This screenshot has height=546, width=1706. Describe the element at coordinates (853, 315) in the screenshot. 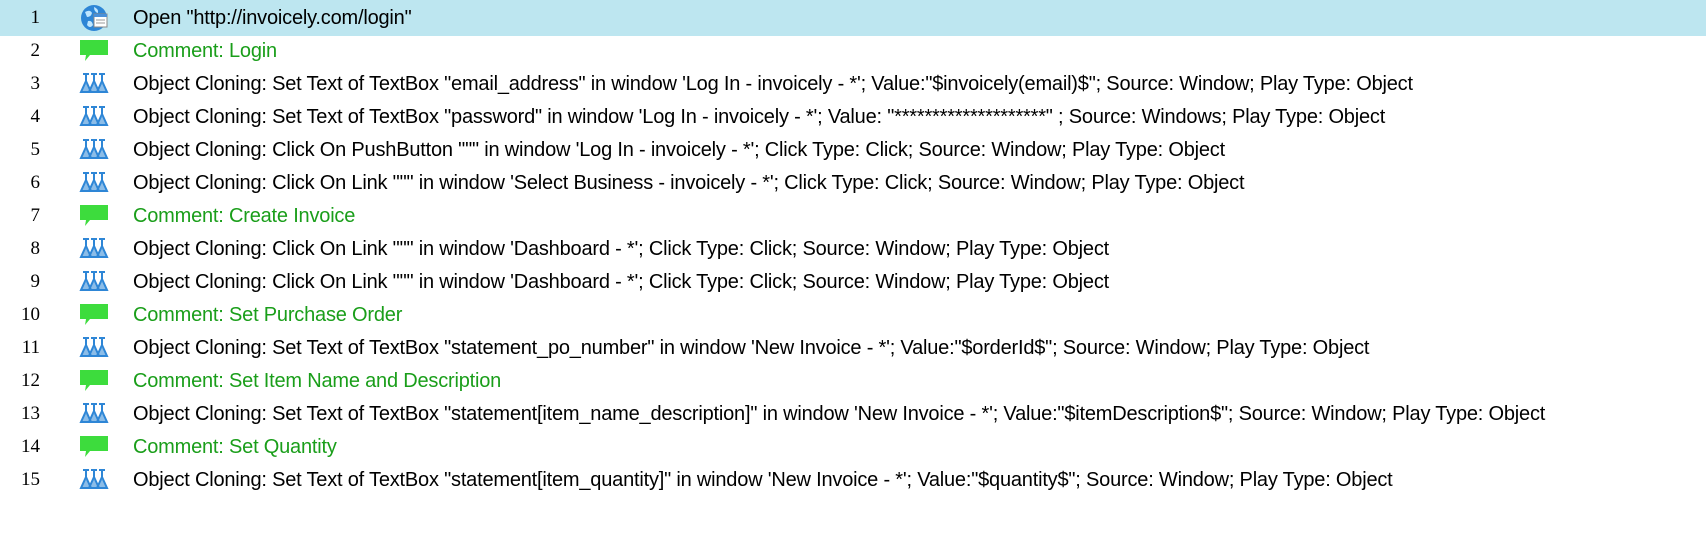

I see `comment-row: 10 Comment: Set Purchase Order` at that location.